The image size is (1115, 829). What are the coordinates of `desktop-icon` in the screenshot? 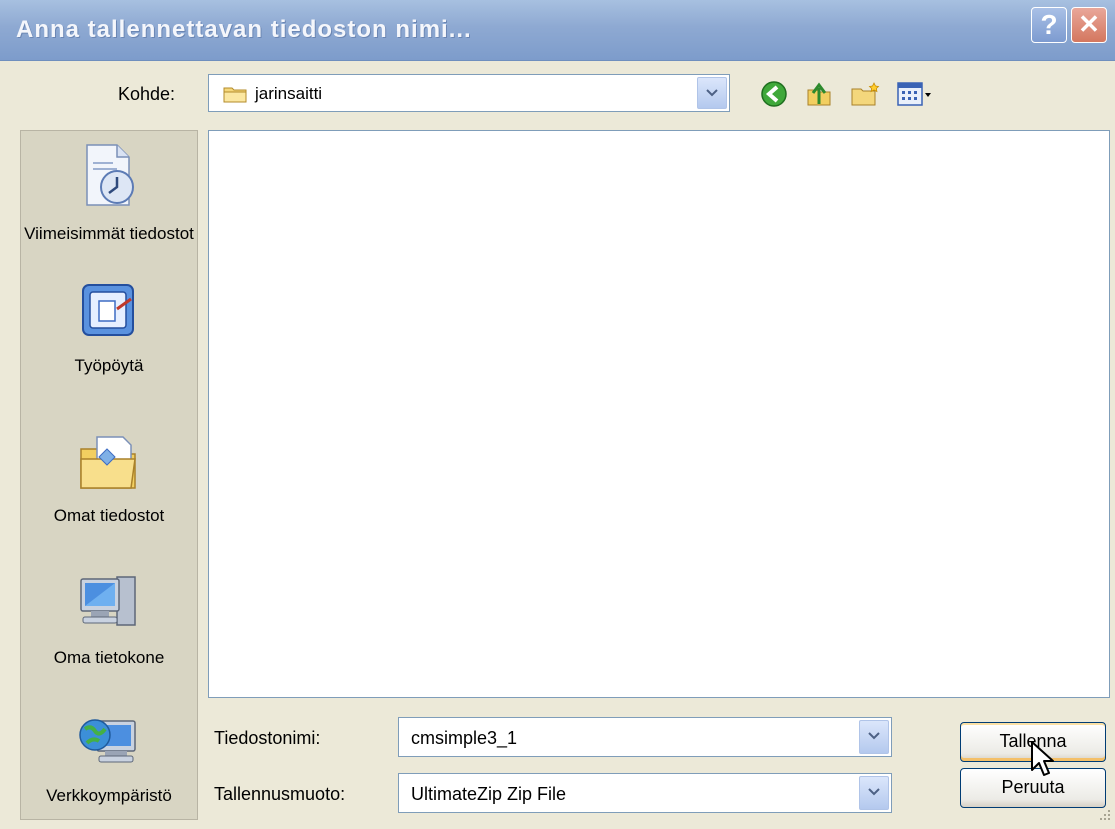 It's located at (109, 315).